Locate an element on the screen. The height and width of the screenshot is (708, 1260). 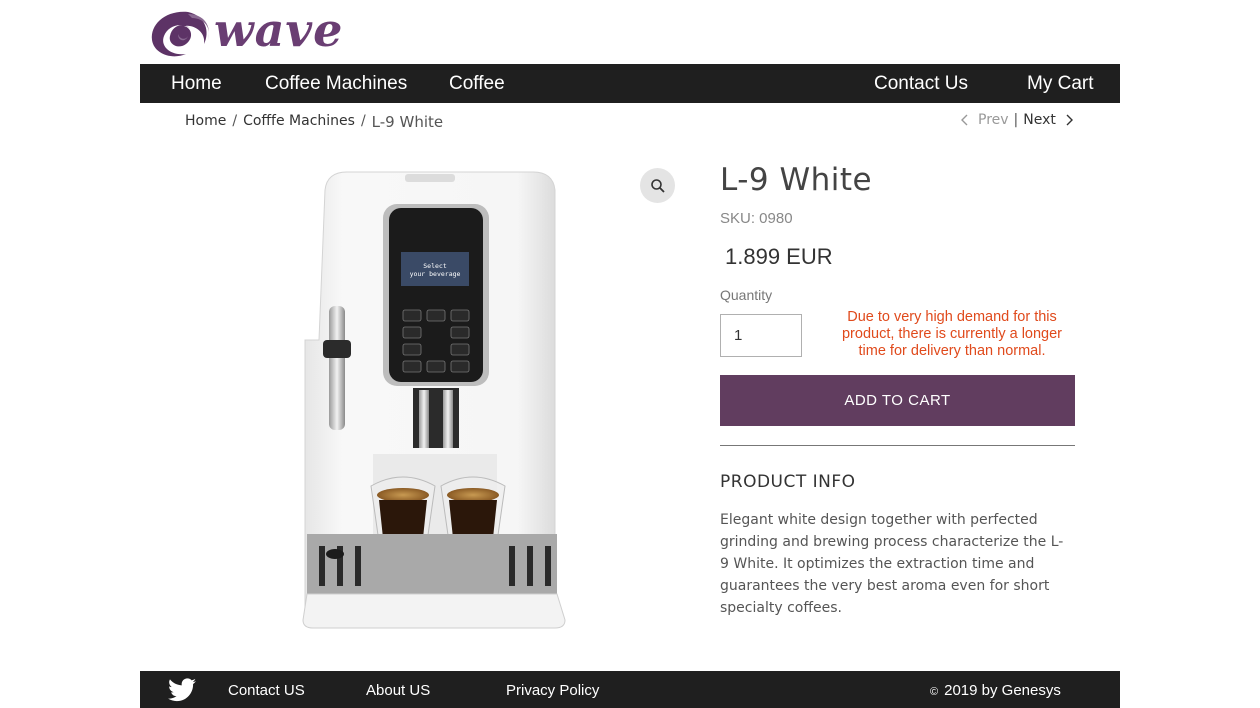
product-sku: SKU: 0980 is located at coordinates (756, 218).